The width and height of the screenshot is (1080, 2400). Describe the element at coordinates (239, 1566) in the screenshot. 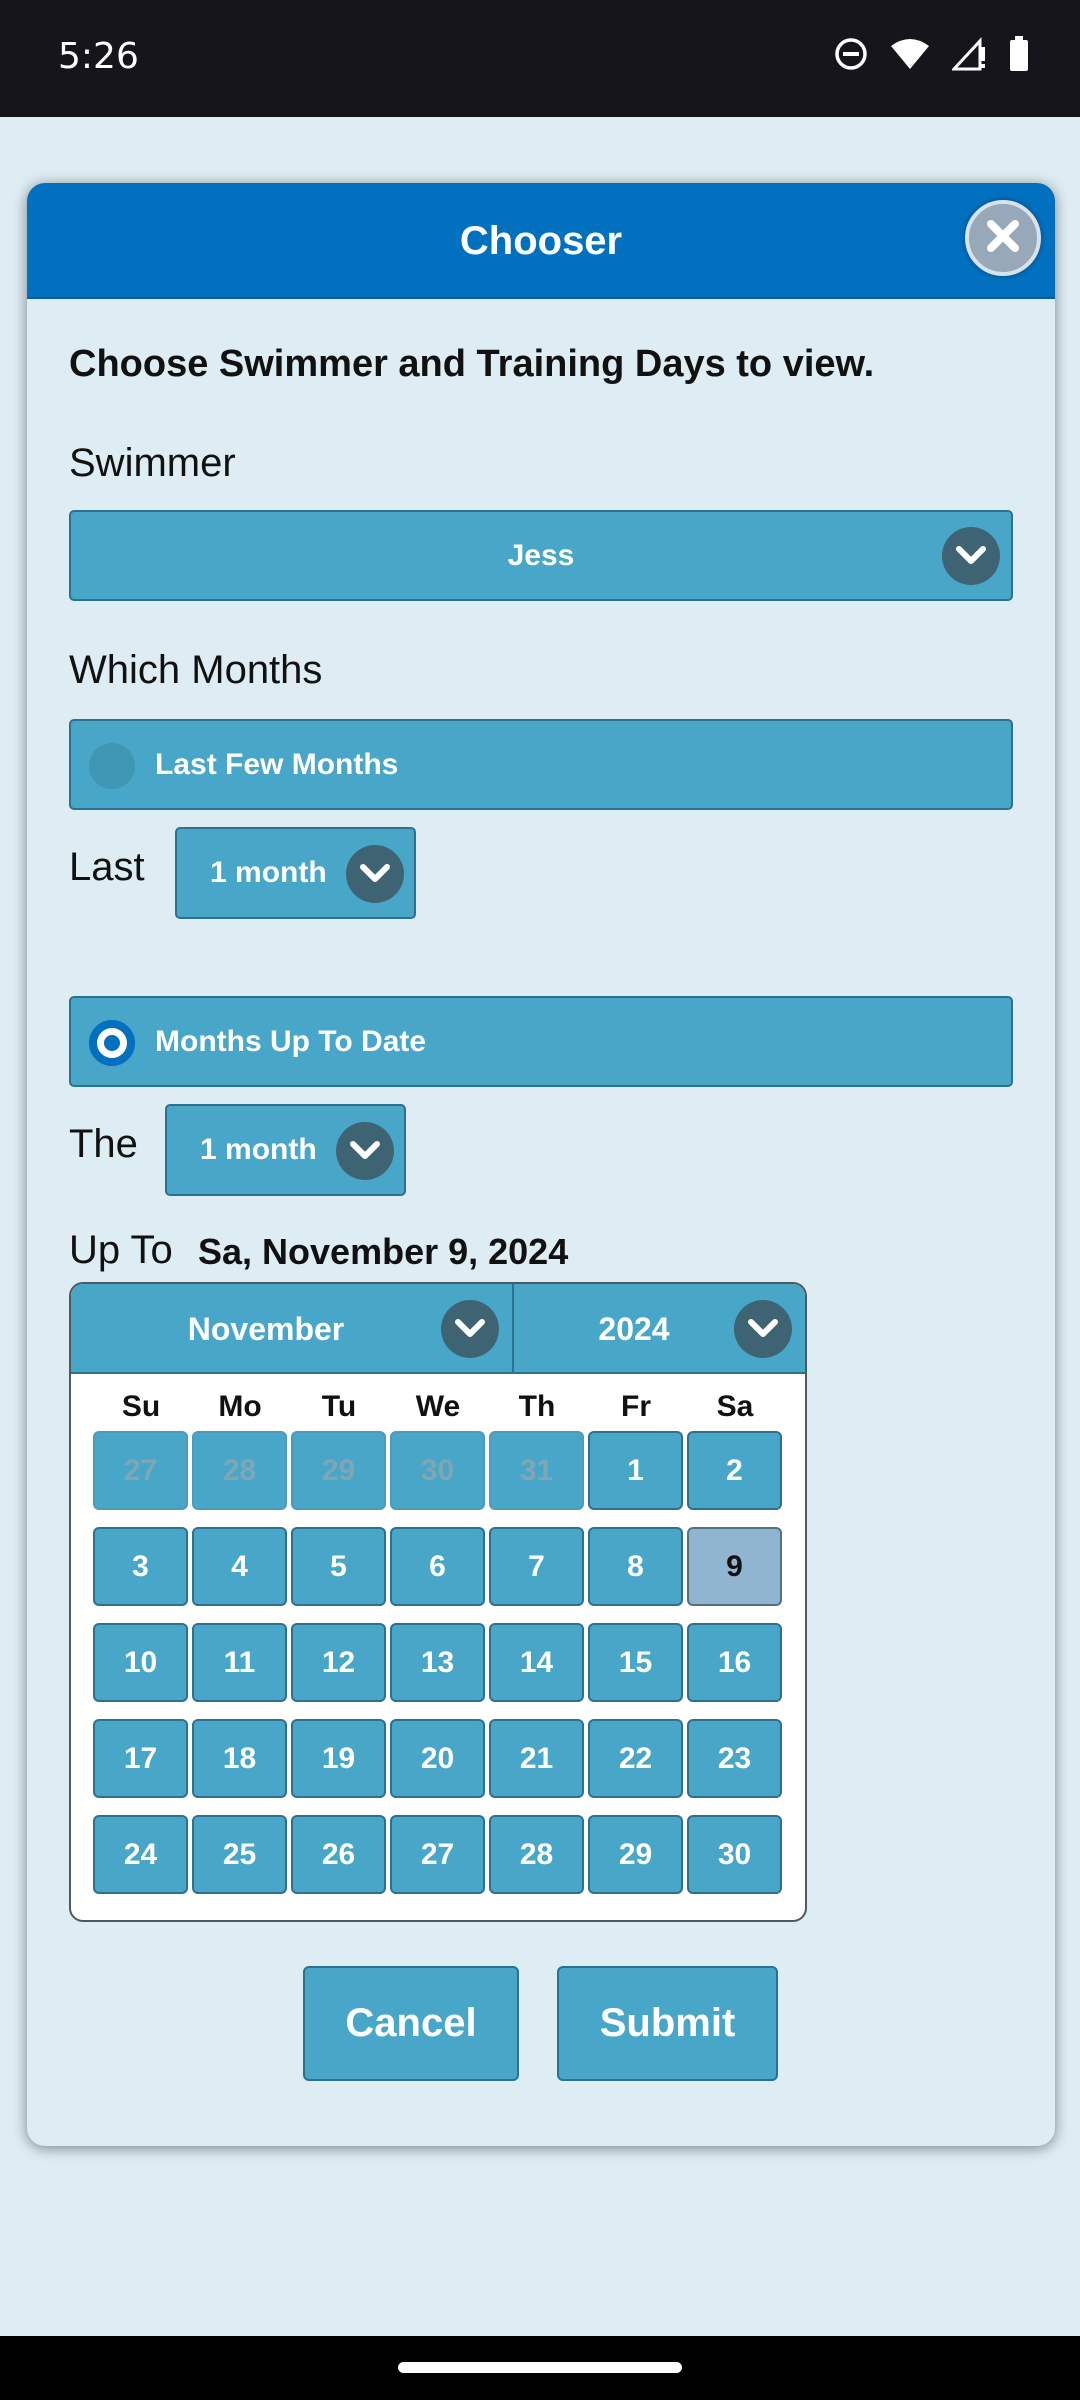

I see `calendar-day: 4` at that location.